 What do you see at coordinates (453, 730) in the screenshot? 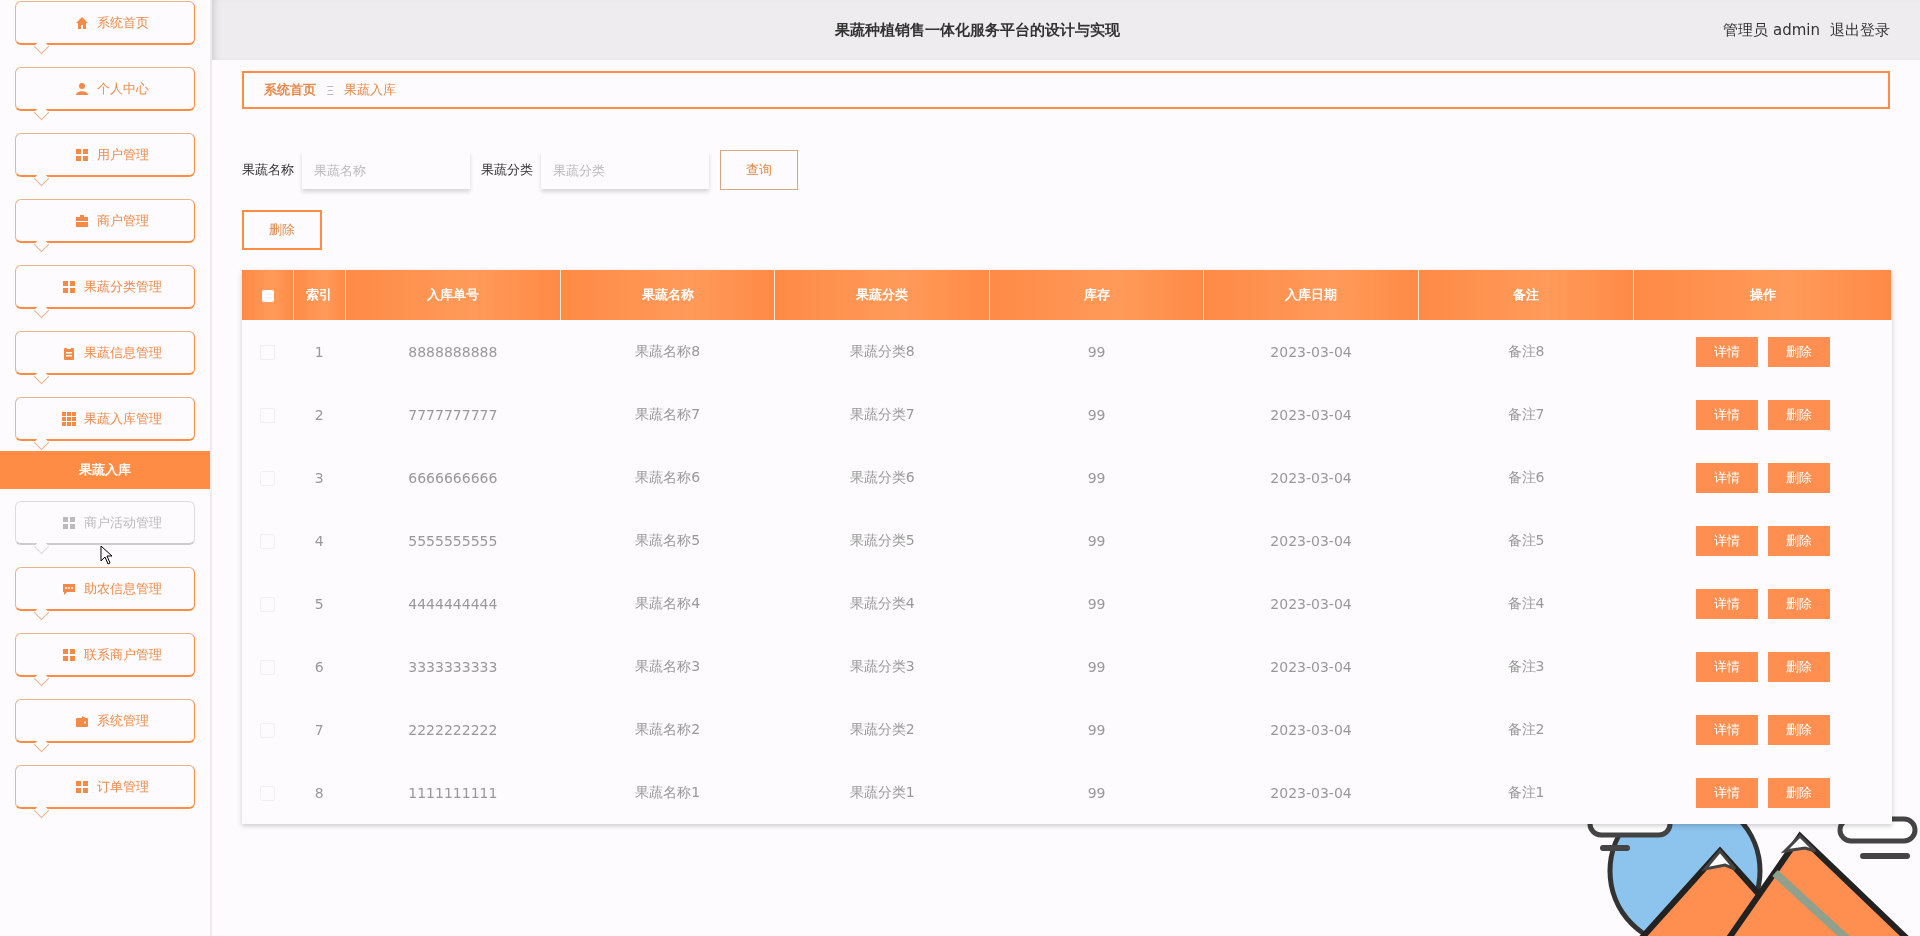
I see `table-cell-text: 2222222222` at bounding box center [453, 730].